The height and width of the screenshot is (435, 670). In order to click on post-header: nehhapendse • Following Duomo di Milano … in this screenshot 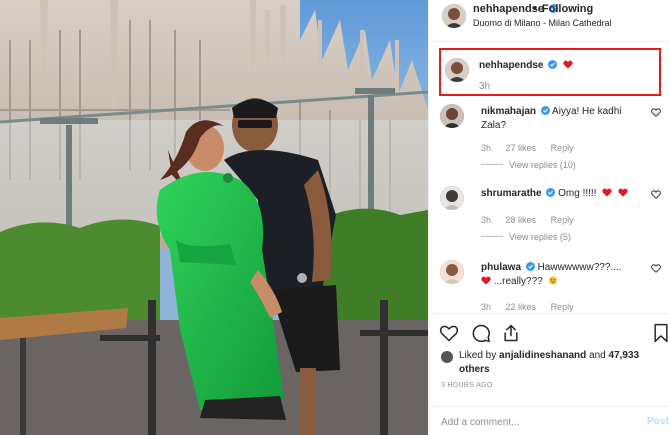, I will do `click(549, 21)`.